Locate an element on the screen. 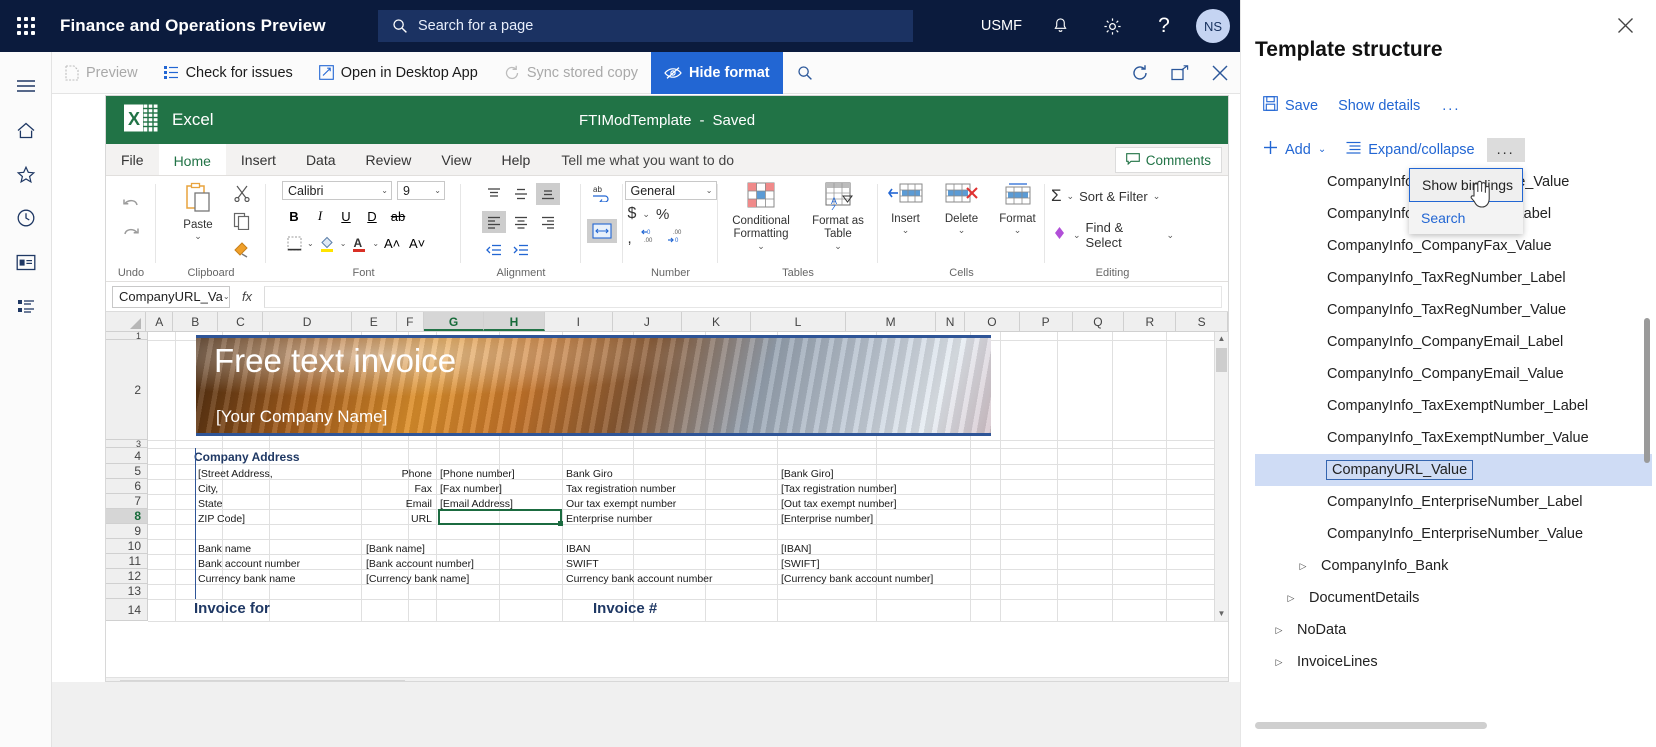  pane-horizontal-scrollbar is located at coordinates (1371, 725).